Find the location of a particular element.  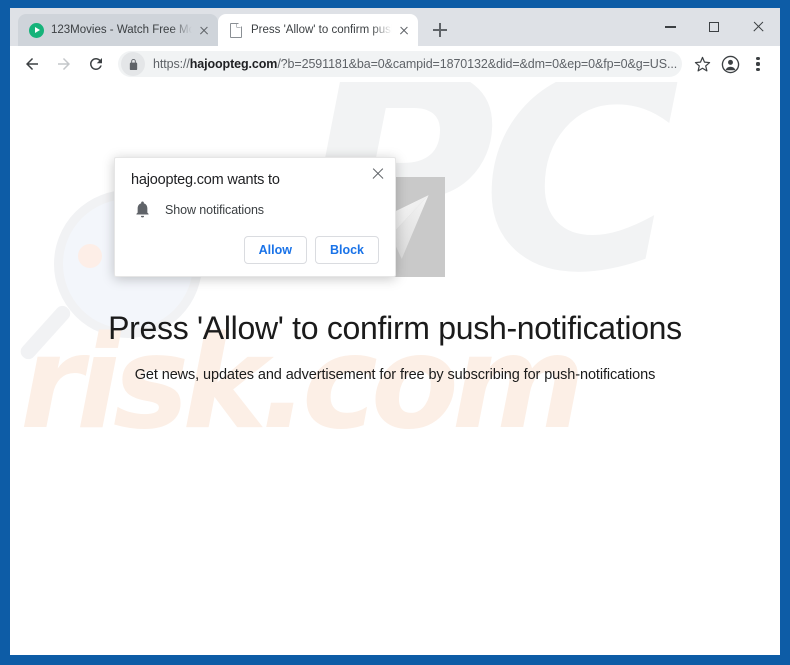

account-circle-icon is located at coordinates (730, 64).